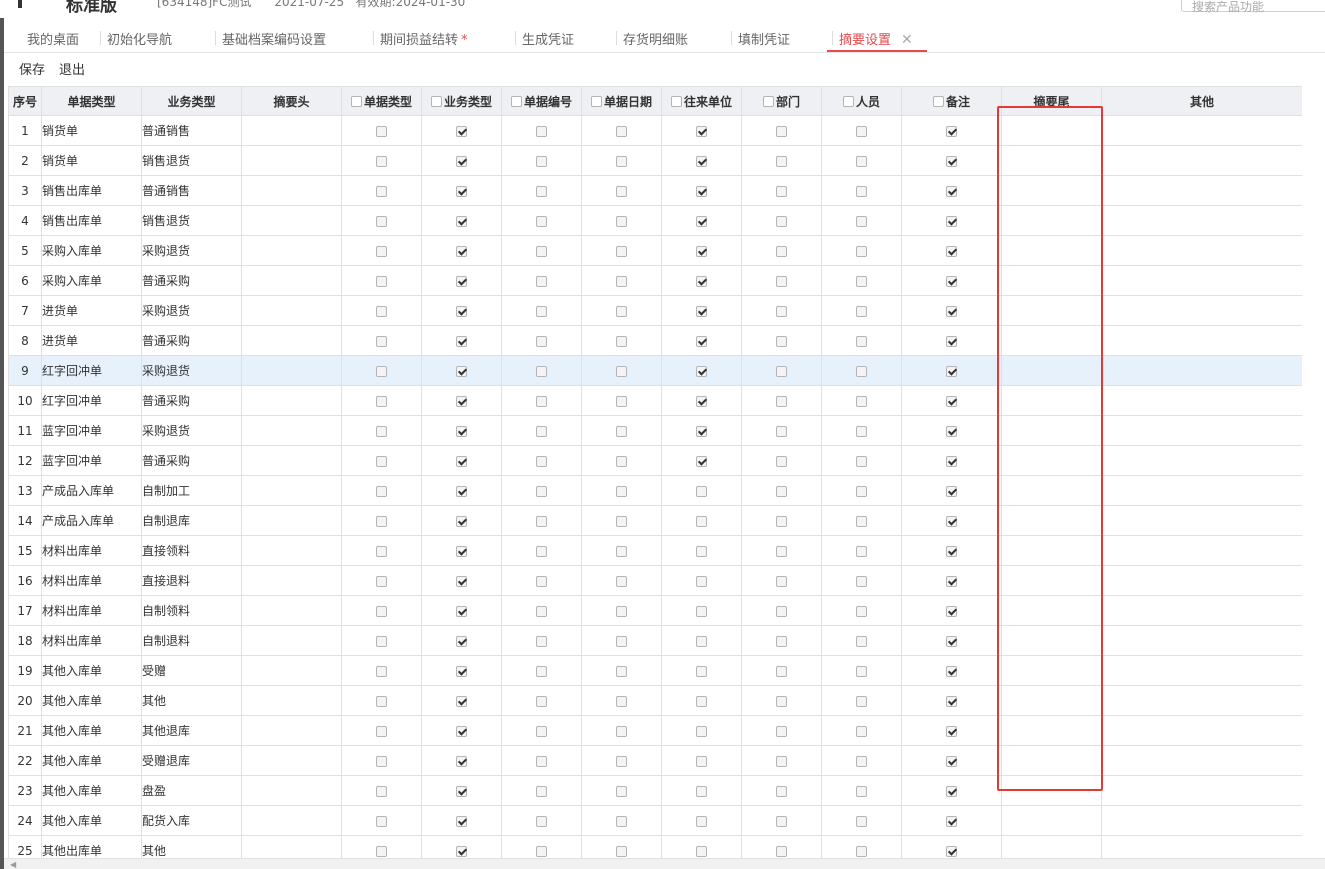  What do you see at coordinates (664, 863) in the screenshot?
I see `horizontal-scrollbar: ◀` at bounding box center [664, 863].